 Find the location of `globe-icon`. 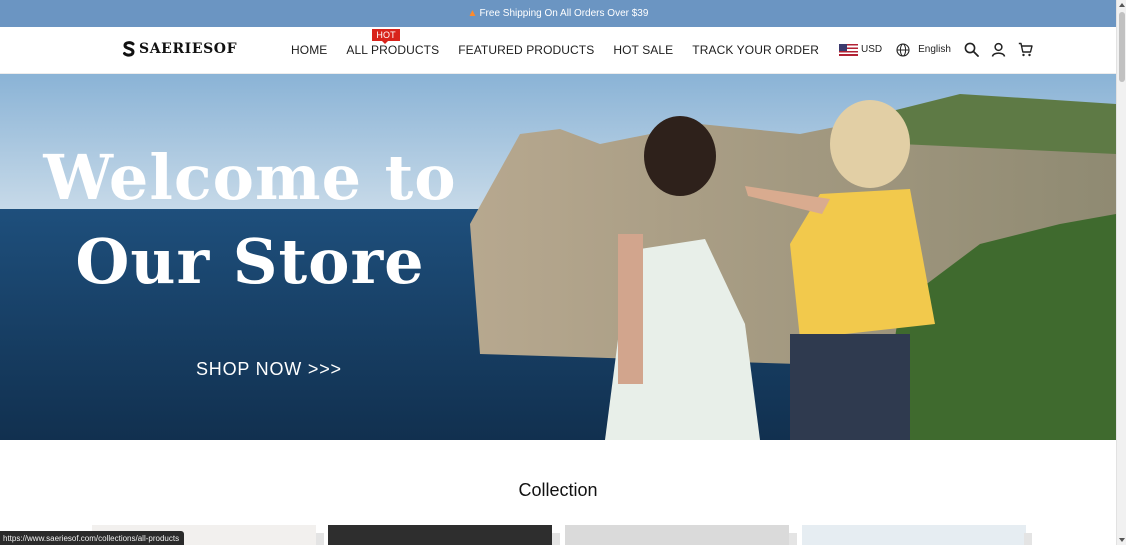

globe-icon is located at coordinates (903, 49).